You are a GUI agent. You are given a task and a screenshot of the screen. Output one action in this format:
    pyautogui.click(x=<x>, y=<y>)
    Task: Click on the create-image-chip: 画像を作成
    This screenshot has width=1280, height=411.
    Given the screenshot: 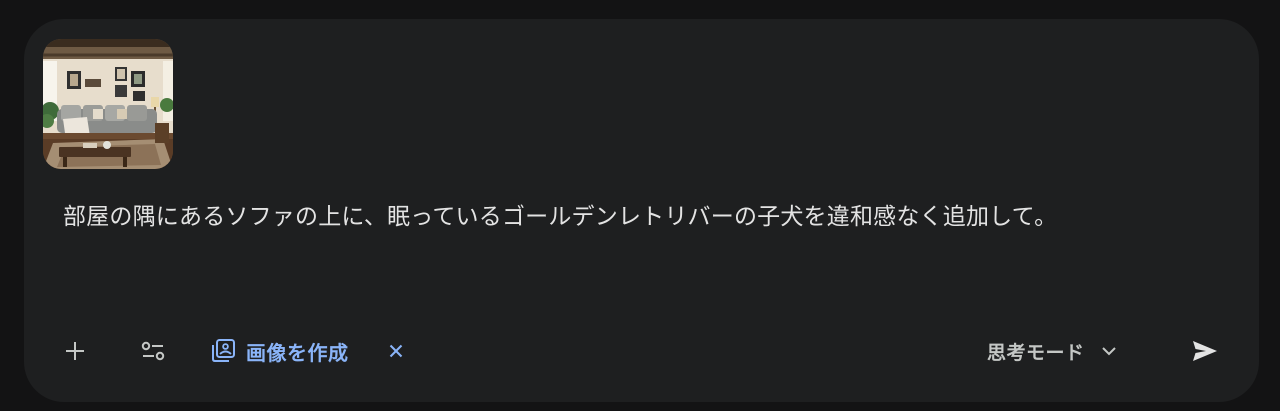 What is the action you would take?
    pyautogui.click(x=279, y=351)
    